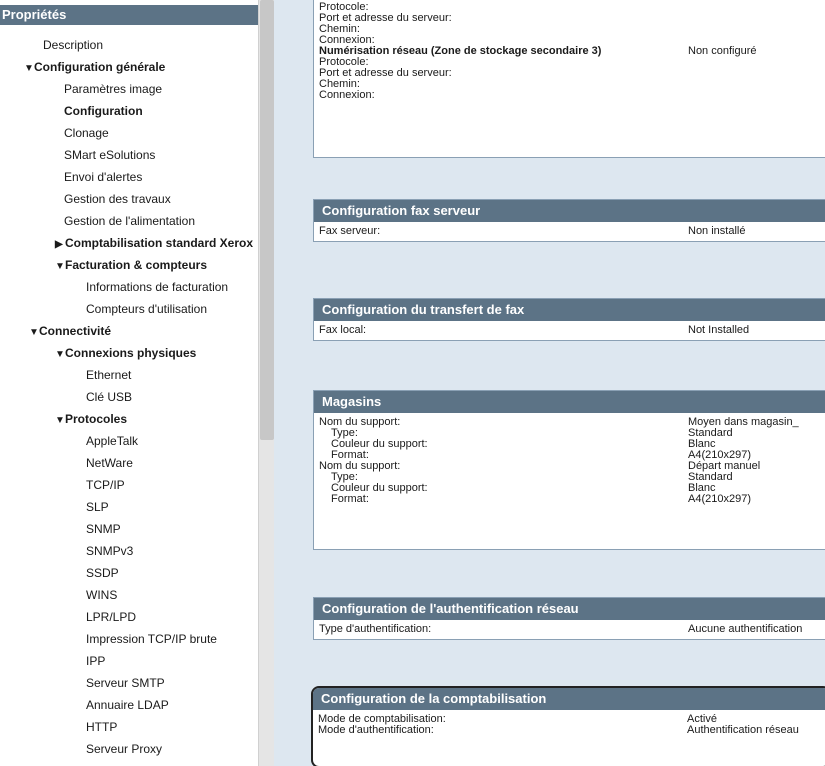  What do you see at coordinates (124, 749) in the screenshot?
I see `nav-item-label: Serveur Proxy` at bounding box center [124, 749].